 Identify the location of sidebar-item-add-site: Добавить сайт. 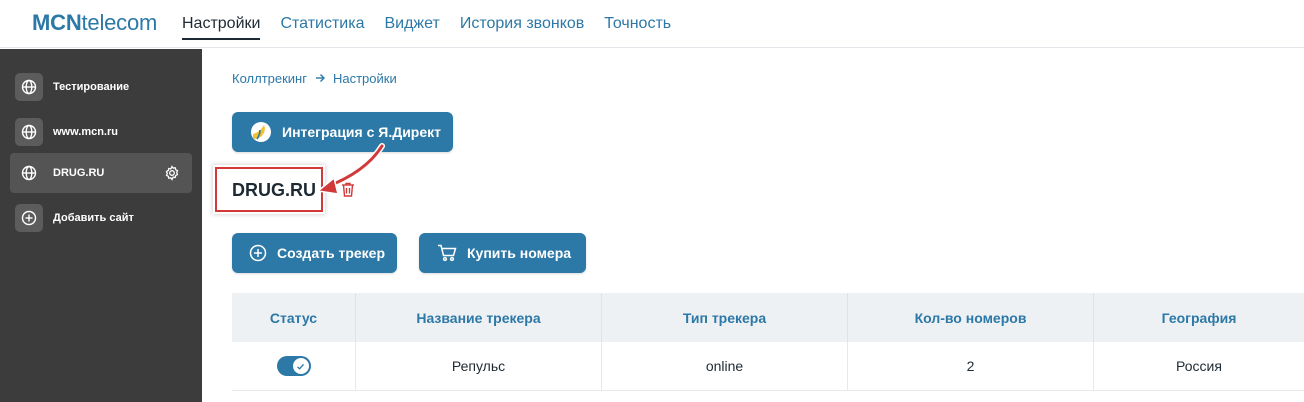
(101, 218).